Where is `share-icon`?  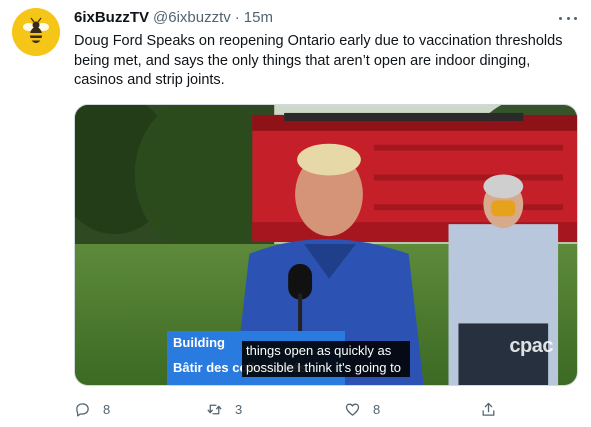 share-icon is located at coordinates (488, 409).